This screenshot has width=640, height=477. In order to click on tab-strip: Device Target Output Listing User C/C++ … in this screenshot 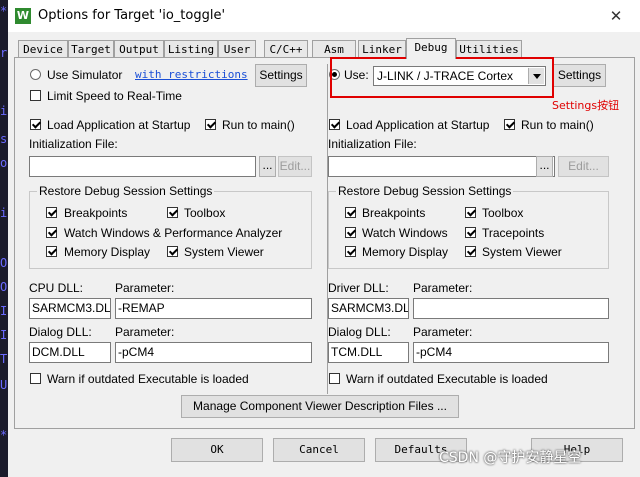, I will do `click(324, 48)`.